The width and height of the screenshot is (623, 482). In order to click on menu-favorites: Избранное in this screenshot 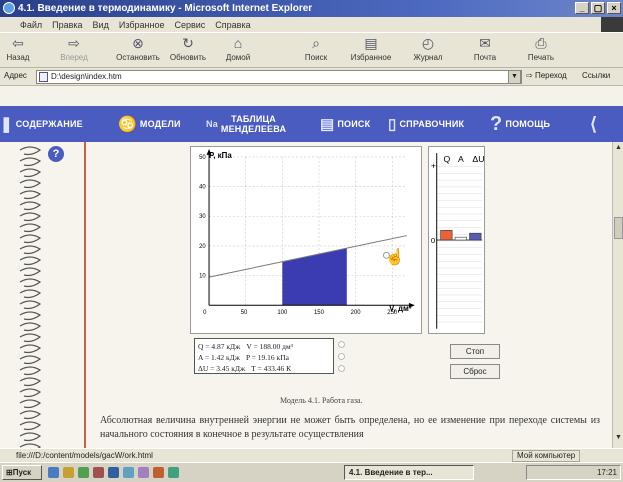, I will do `click(142, 25)`.